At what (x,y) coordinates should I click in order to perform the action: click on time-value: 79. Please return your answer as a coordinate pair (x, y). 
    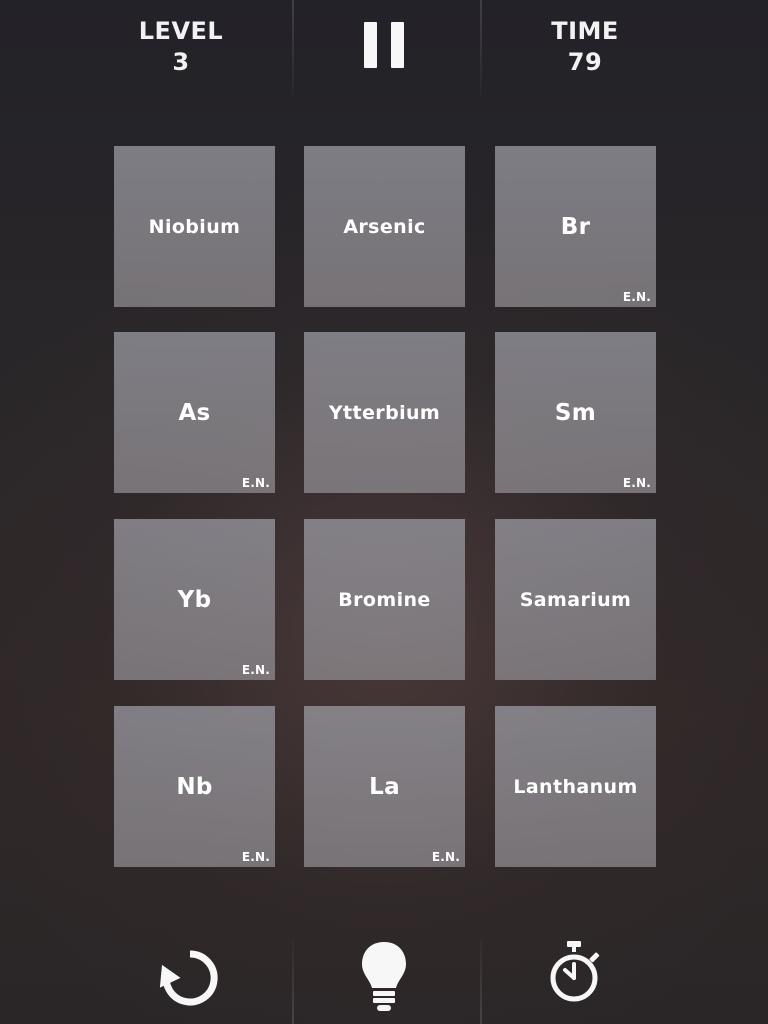
    Looking at the image, I should click on (585, 62).